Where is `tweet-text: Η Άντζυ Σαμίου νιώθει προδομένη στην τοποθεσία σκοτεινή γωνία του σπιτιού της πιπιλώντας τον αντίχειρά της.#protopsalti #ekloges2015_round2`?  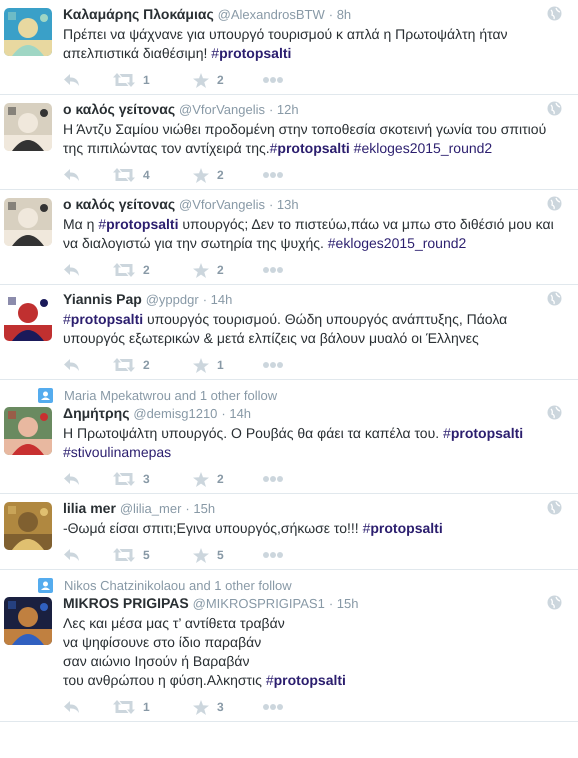 tweet-text: Η Άντζυ Σαμίου νιώθει προδομένη στην τοποθεσία σκοτεινή γωνία του σπιτιού της πιπιλώντας τον αντίχειρά της.#protopsalti #ekloges2015_round2 is located at coordinates (305, 139).